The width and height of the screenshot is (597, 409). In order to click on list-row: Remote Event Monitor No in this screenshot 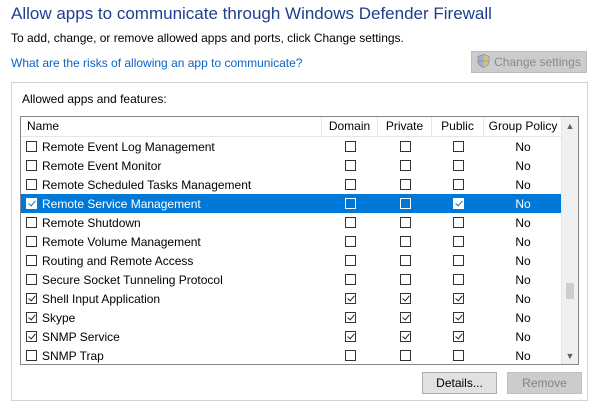, I will do `click(291, 165)`.